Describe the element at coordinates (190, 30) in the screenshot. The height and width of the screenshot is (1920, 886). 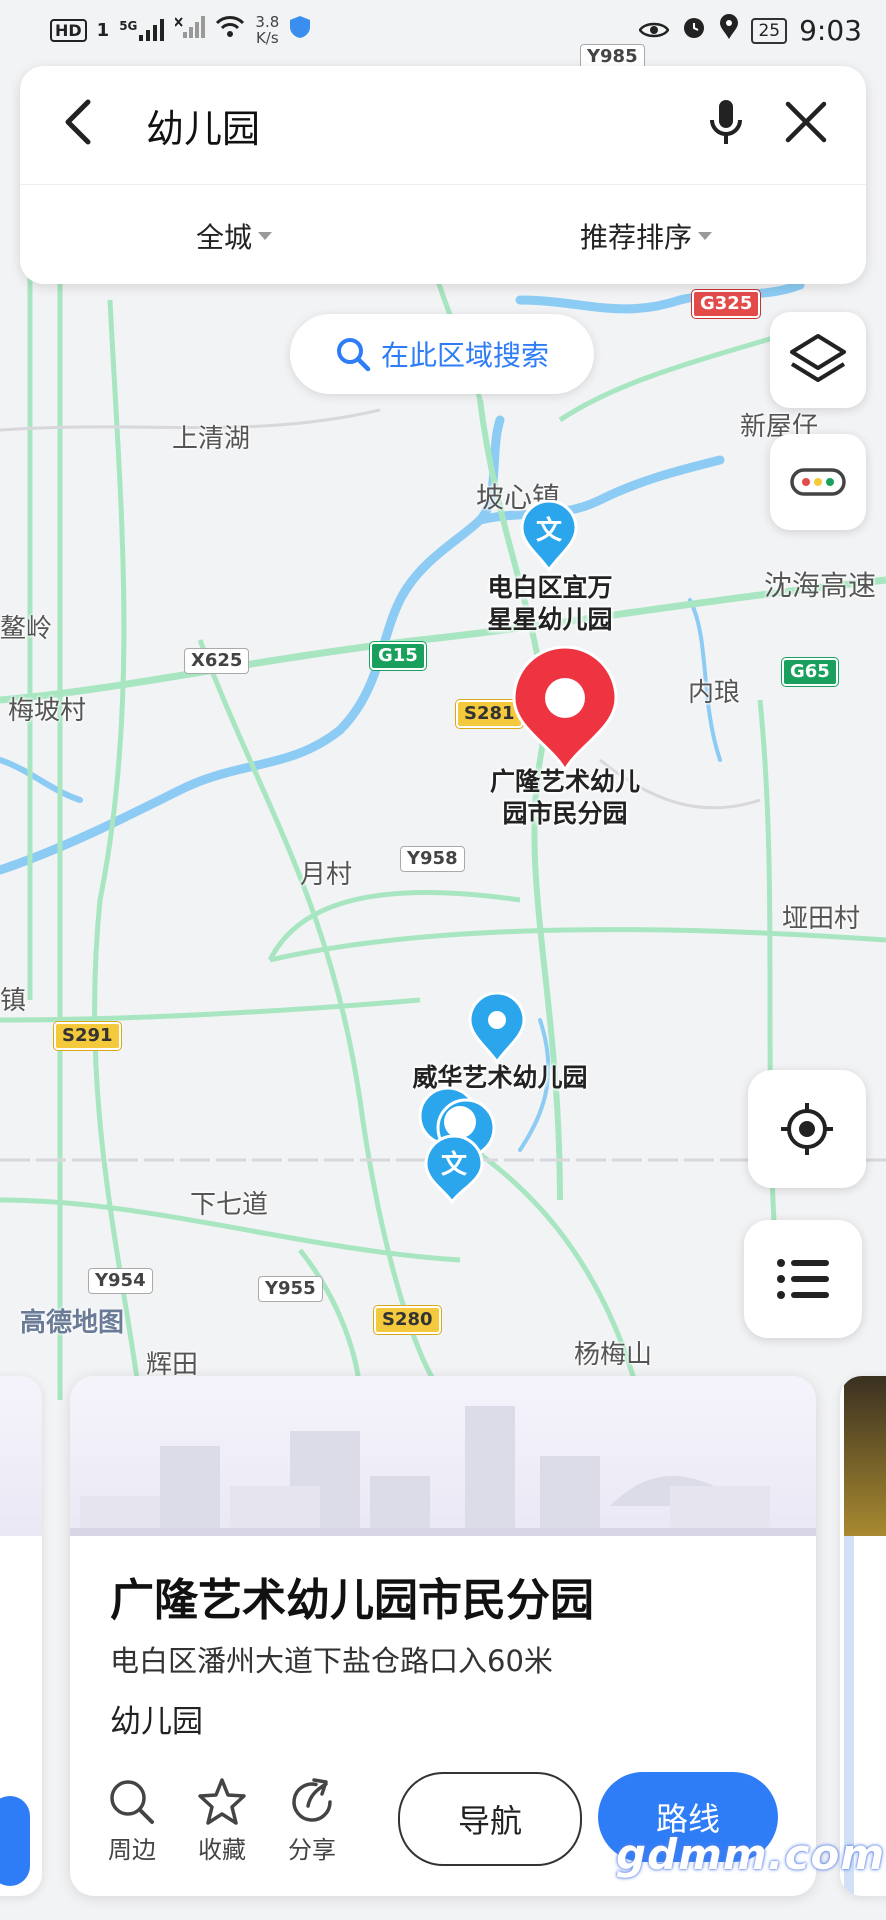
I see `signal-no-service-icon` at that location.